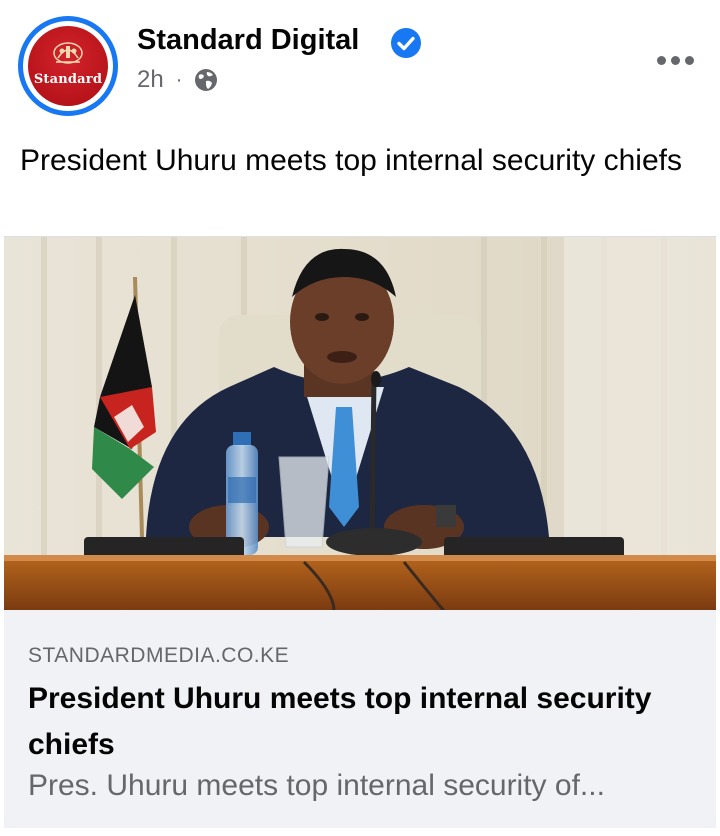  I want to click on verified-badge-icon, so click(406, 43).